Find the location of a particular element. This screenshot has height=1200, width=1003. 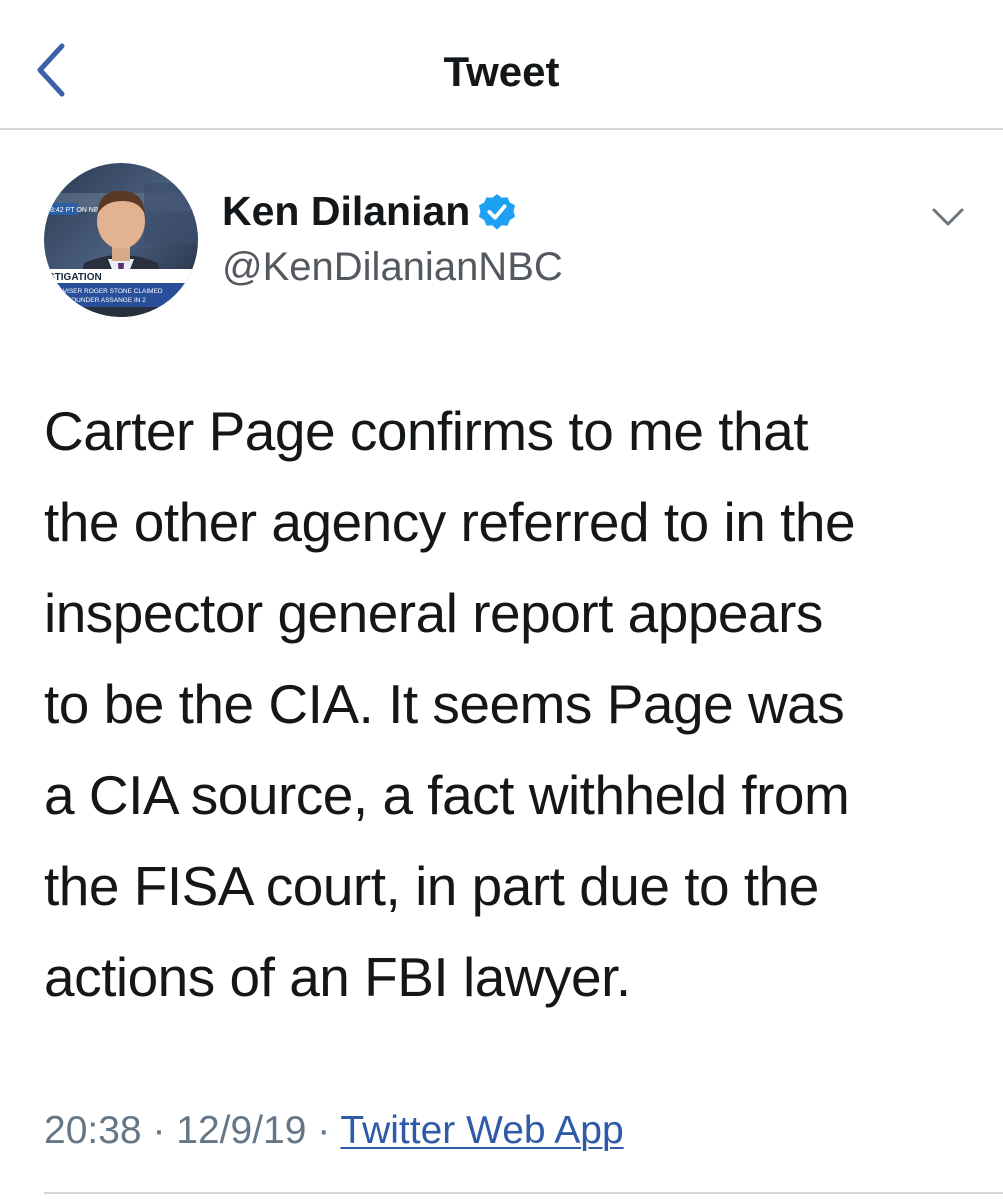

tweet-text-line: the other agency referred to in the is located at coordinates (450, 522).